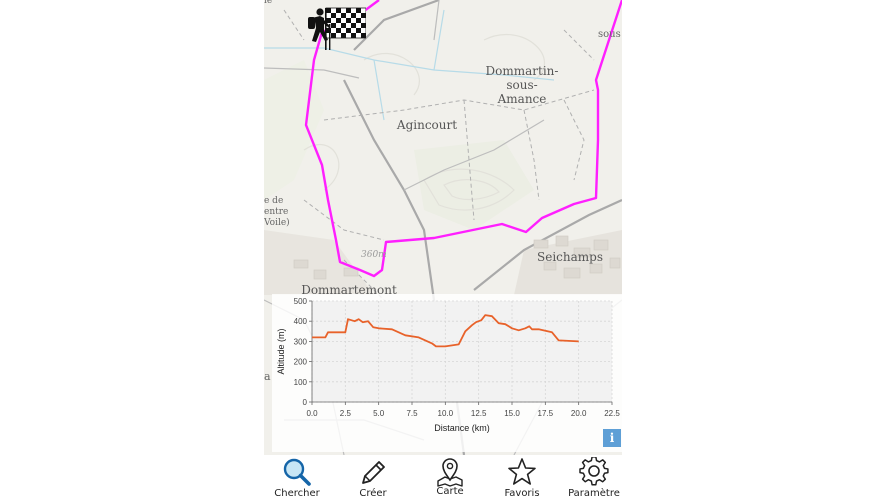 The height and width of the screenshot is (500, 889). I want to click on tab-creer: Créer, so click(373, 477).